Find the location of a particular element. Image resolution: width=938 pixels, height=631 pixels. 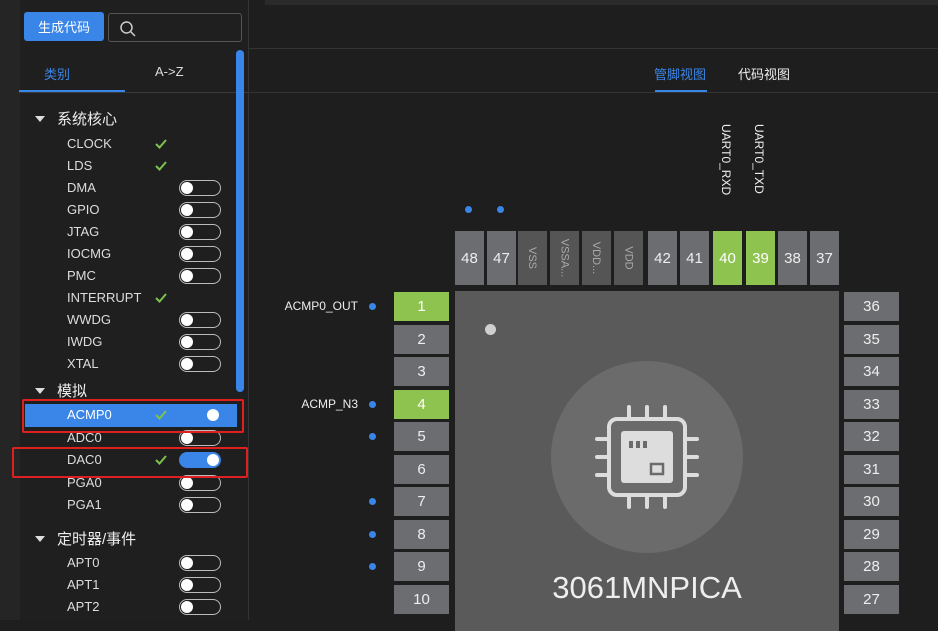

tree-item-iwdg: IWDG is located at coordinates (84, 342).